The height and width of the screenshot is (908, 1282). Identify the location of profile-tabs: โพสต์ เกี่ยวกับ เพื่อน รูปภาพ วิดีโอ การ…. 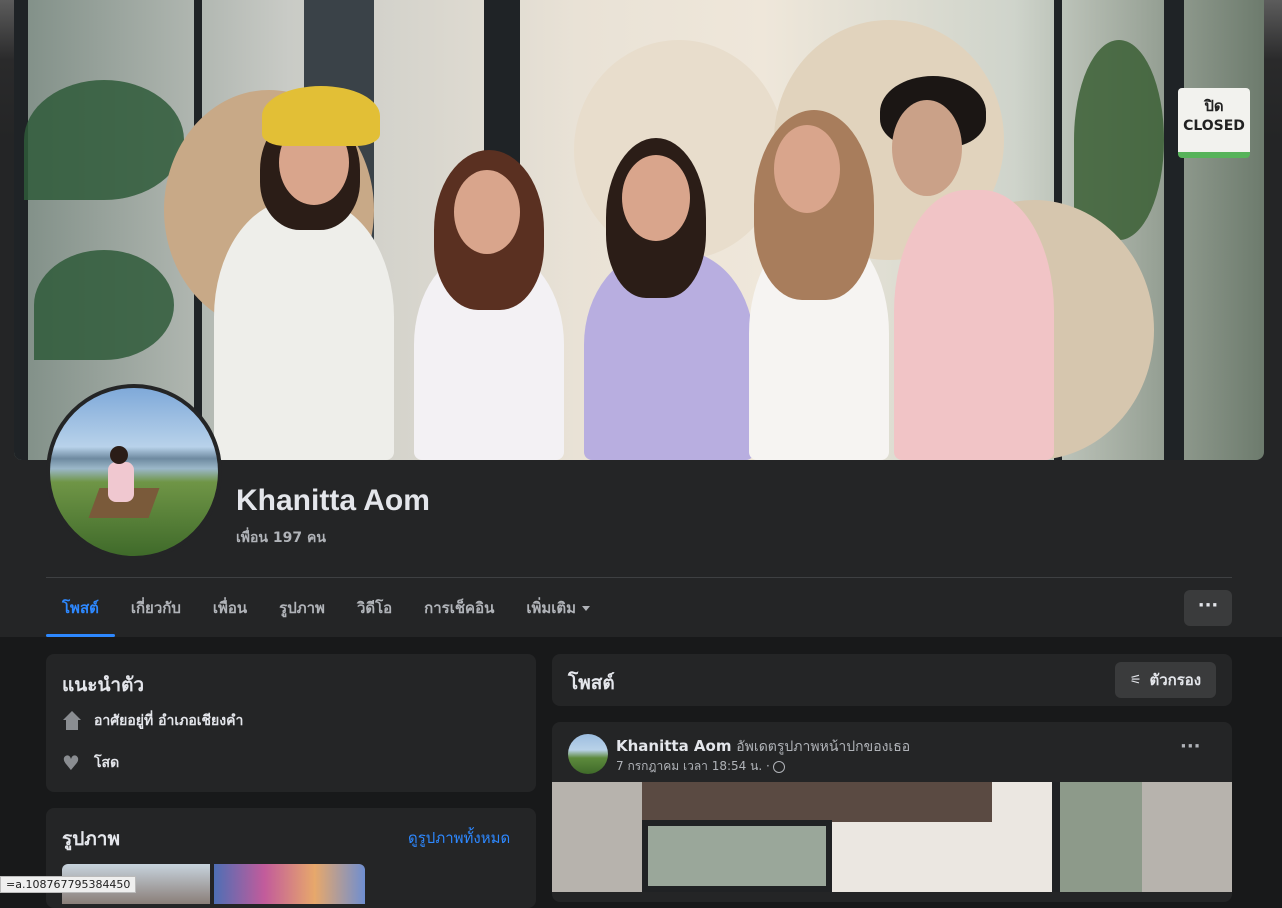
(326, 612).